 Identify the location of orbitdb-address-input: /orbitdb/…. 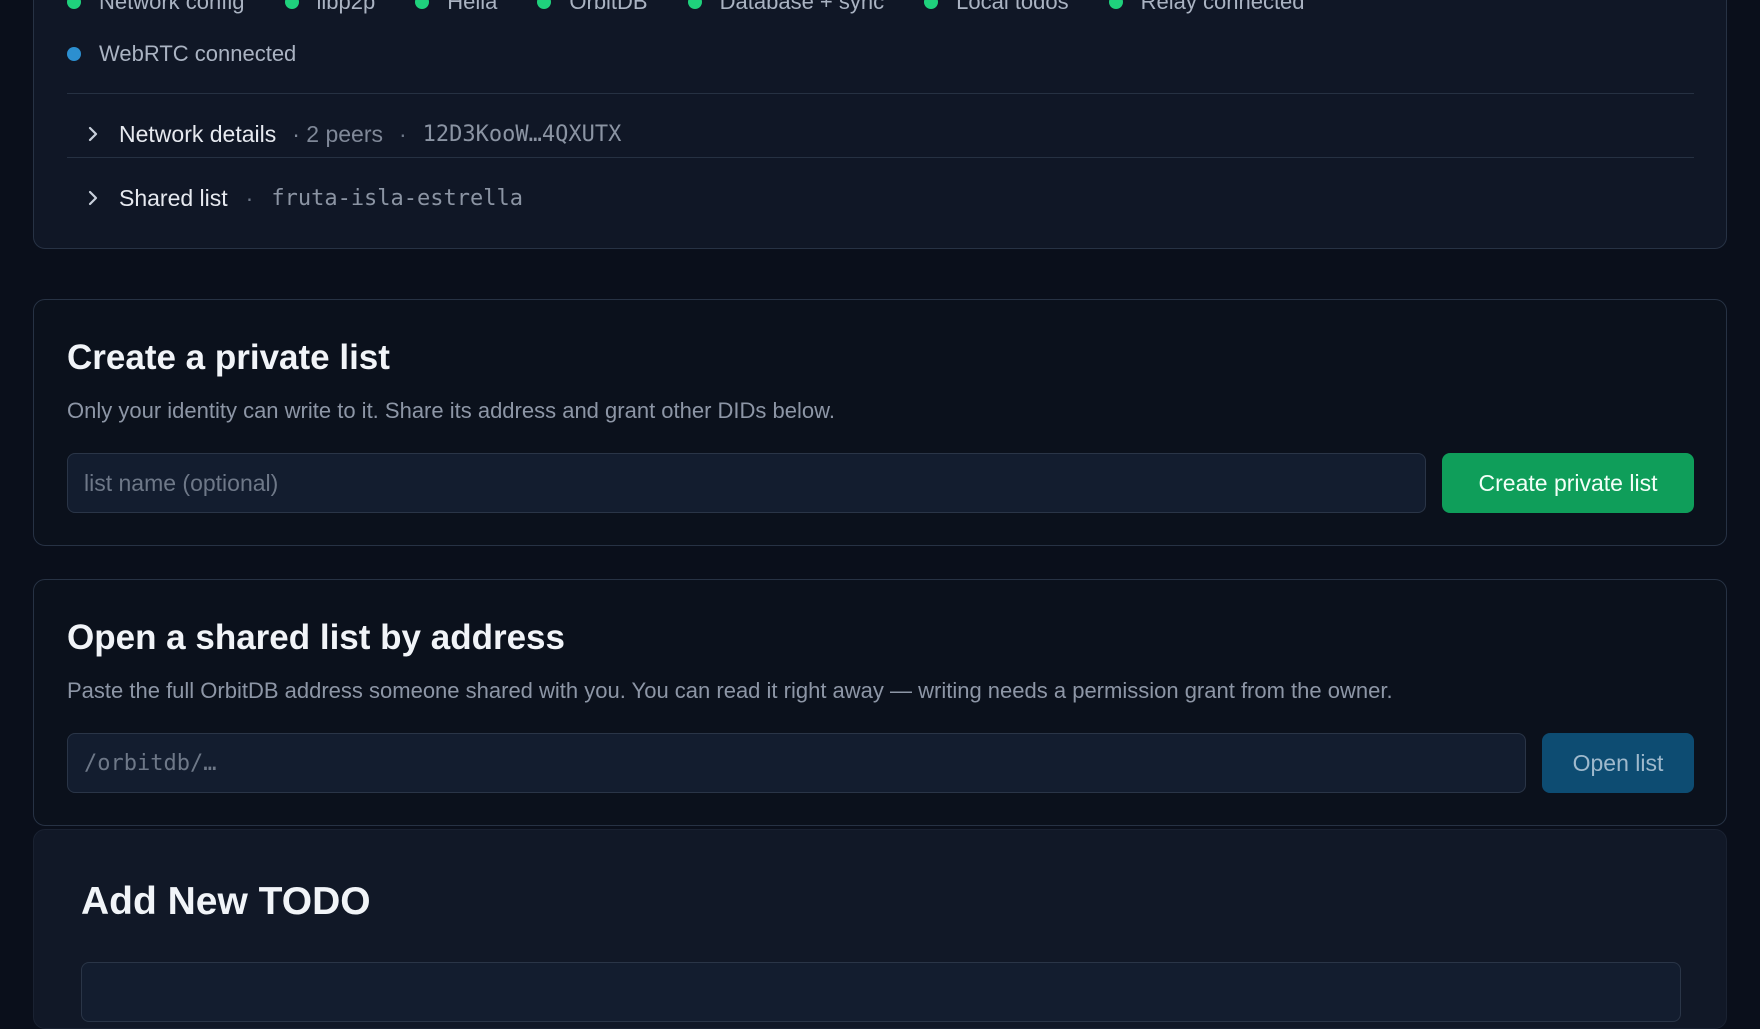
(796, 763).